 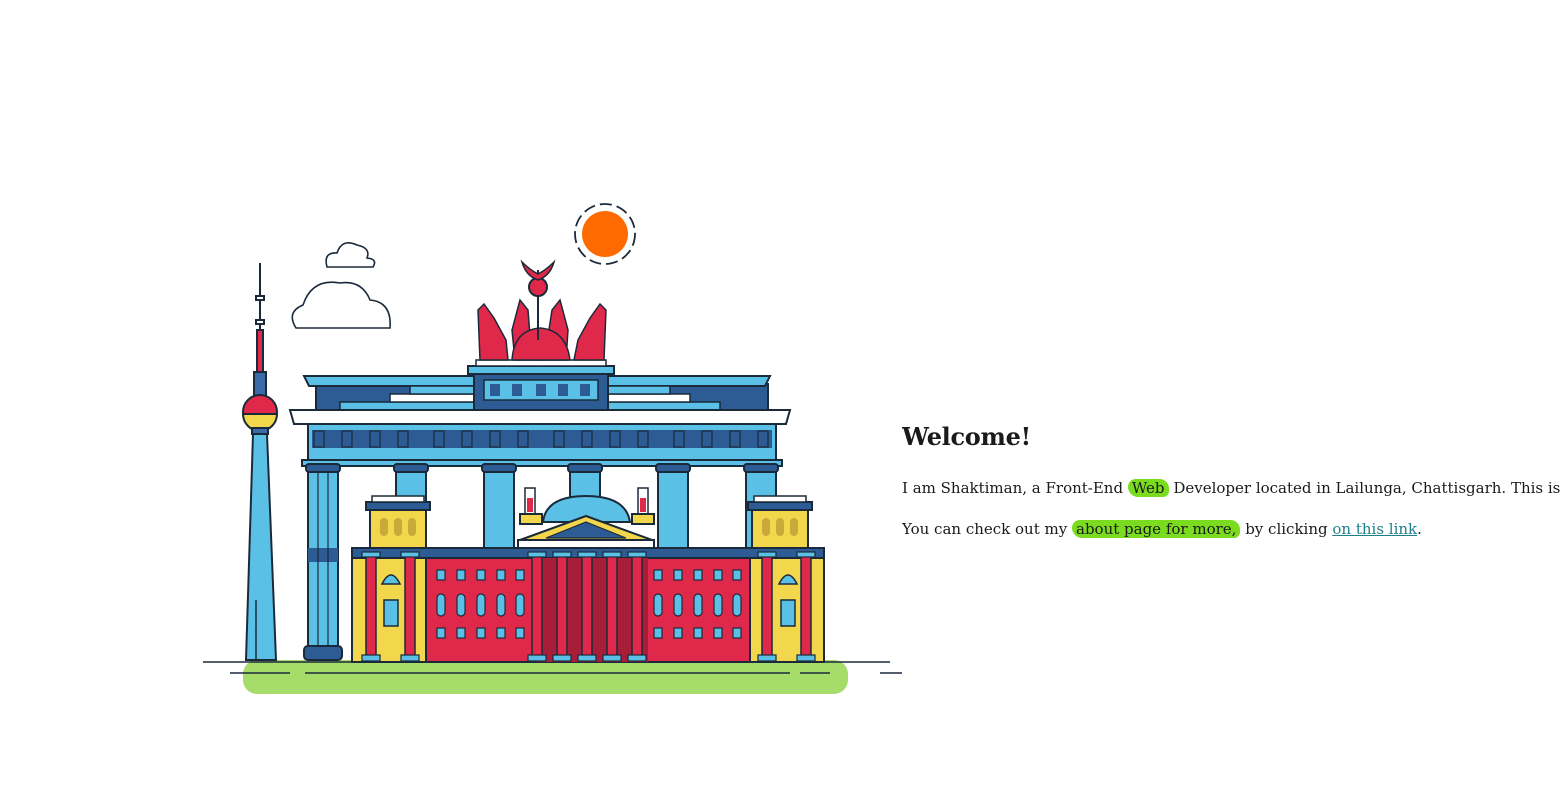 What do you see at coordinates (545, 677) in the screenshot?
I see `grass-strip` at bounding box center [545, 677].